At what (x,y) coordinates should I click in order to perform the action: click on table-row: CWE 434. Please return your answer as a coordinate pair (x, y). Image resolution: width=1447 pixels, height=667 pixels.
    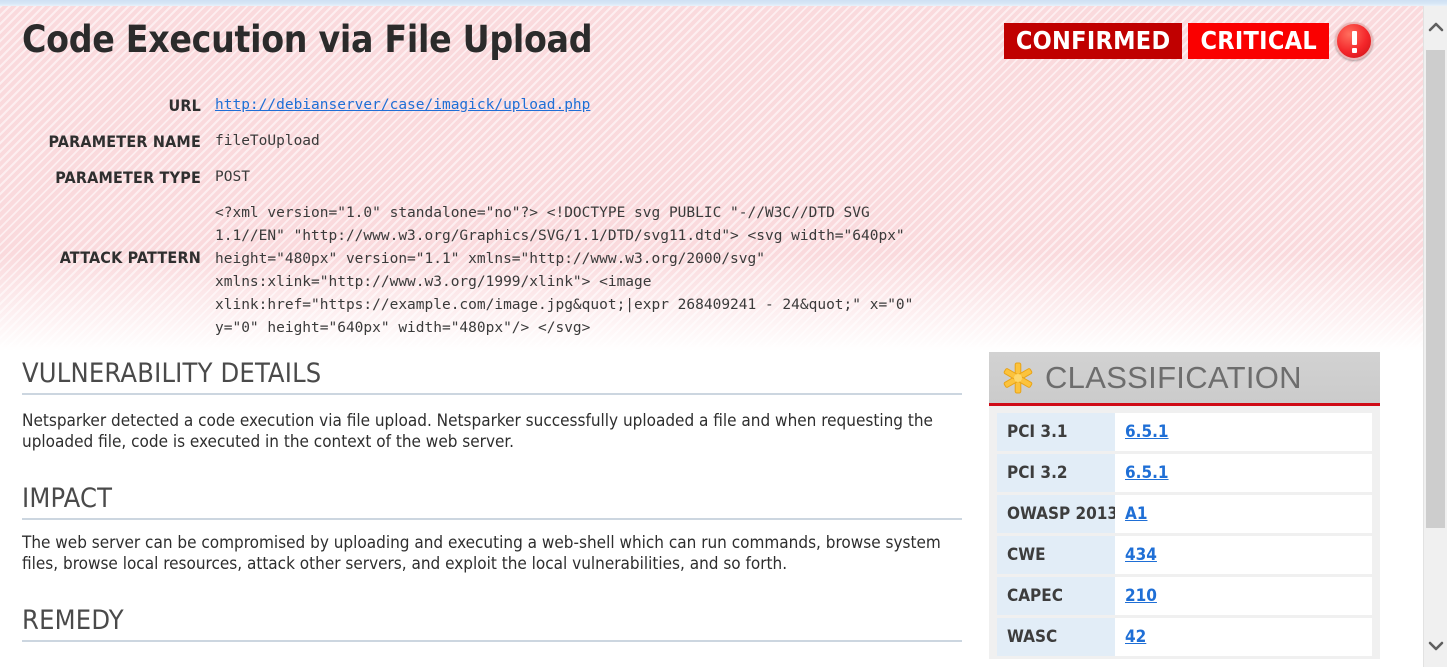
    Looking at the image, I should click on (1184, 555).